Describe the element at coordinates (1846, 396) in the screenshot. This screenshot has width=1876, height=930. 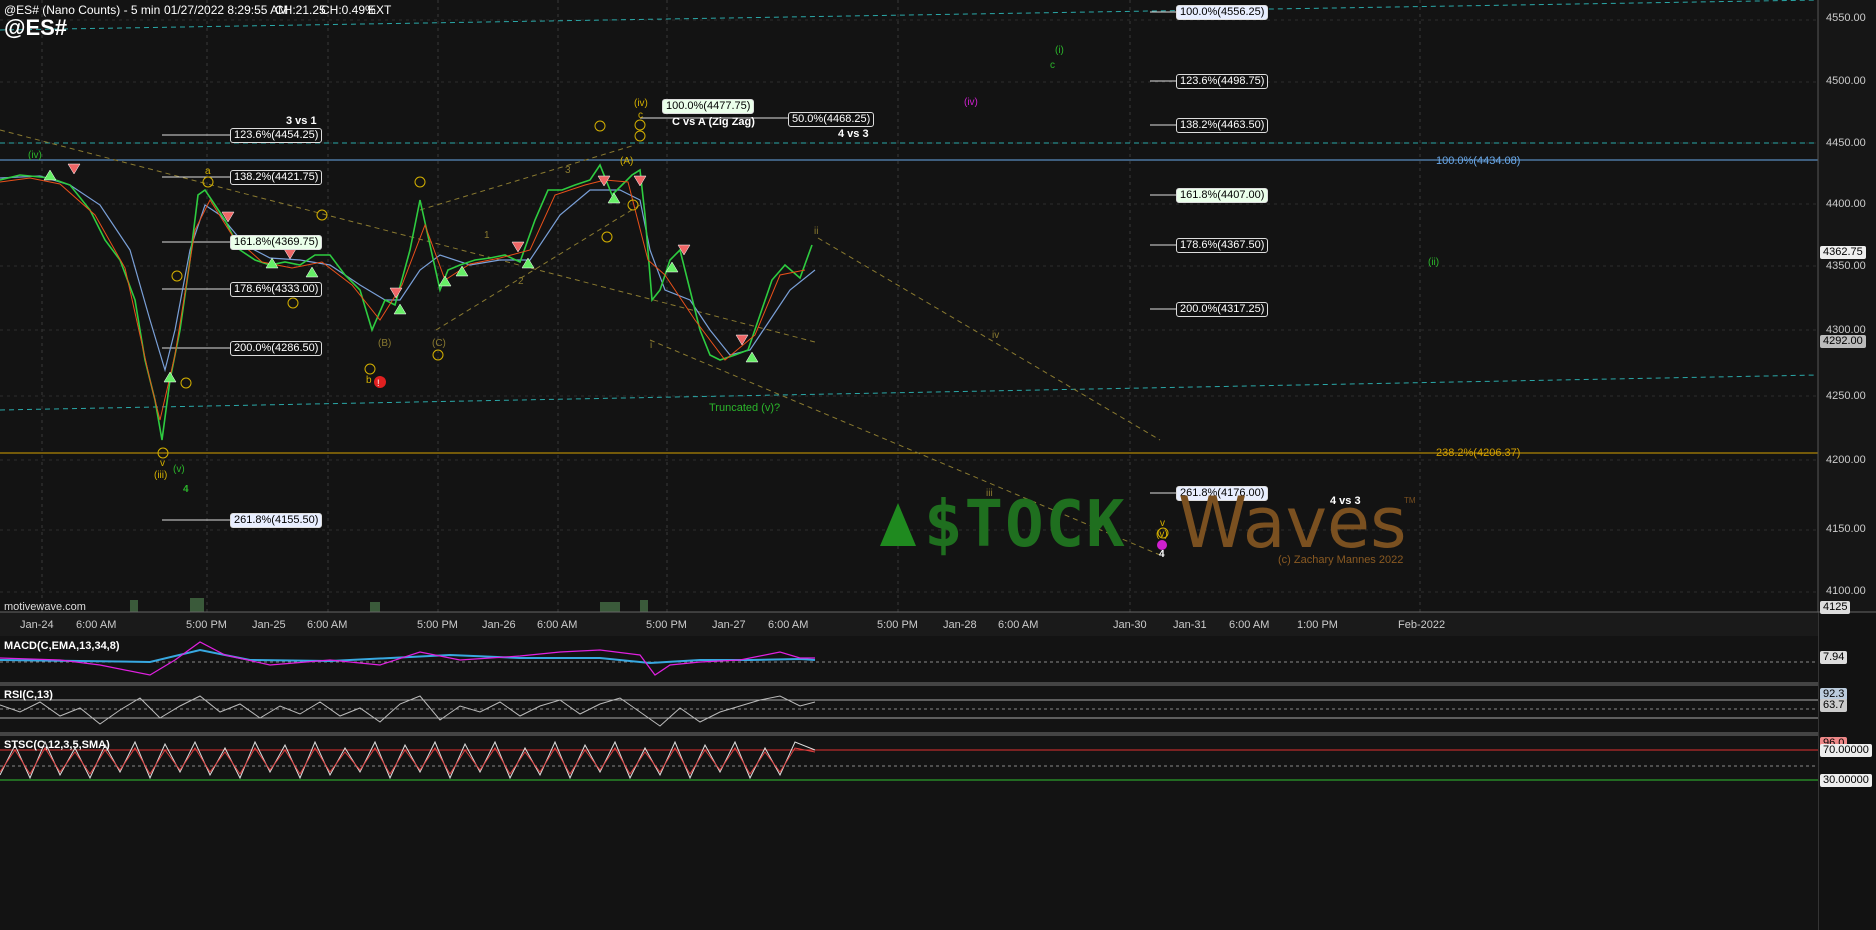
I see `price-tick: 4250.00` at that location.